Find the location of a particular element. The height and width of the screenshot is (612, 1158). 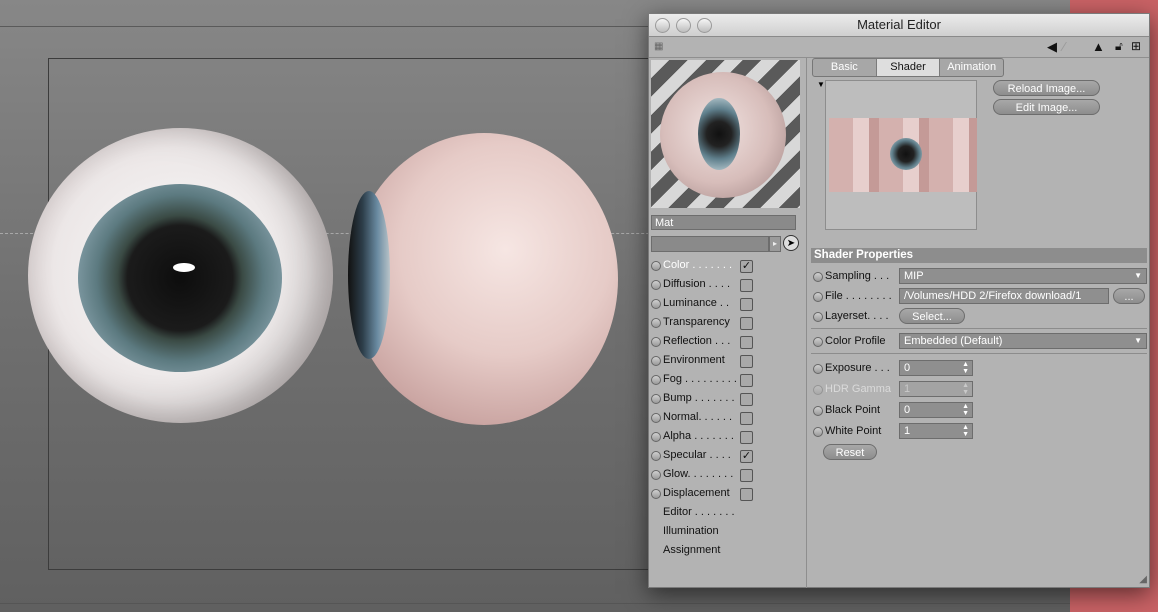

pick-arrow-icon: ➤ is located at coordinates (791, 243).